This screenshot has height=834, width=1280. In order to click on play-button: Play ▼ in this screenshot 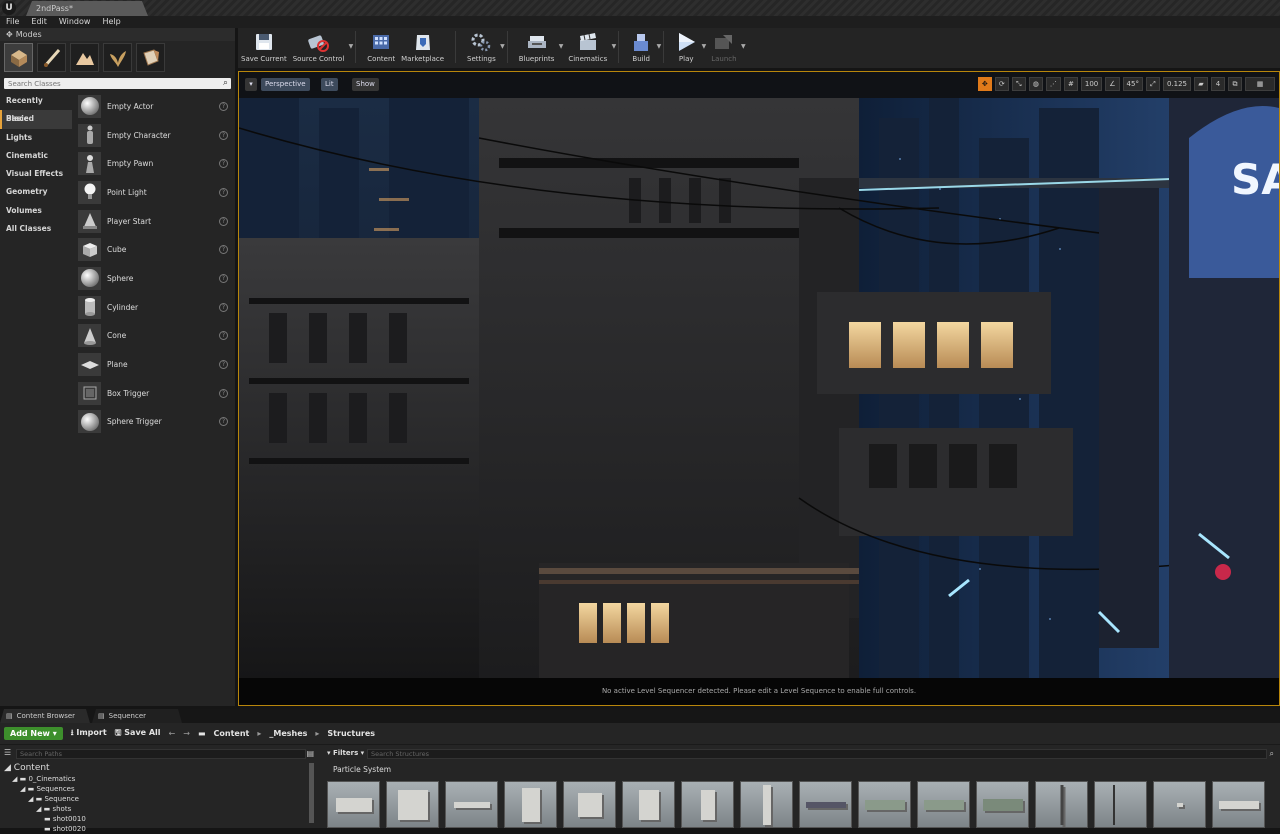, I will do `click(689, 47)`.